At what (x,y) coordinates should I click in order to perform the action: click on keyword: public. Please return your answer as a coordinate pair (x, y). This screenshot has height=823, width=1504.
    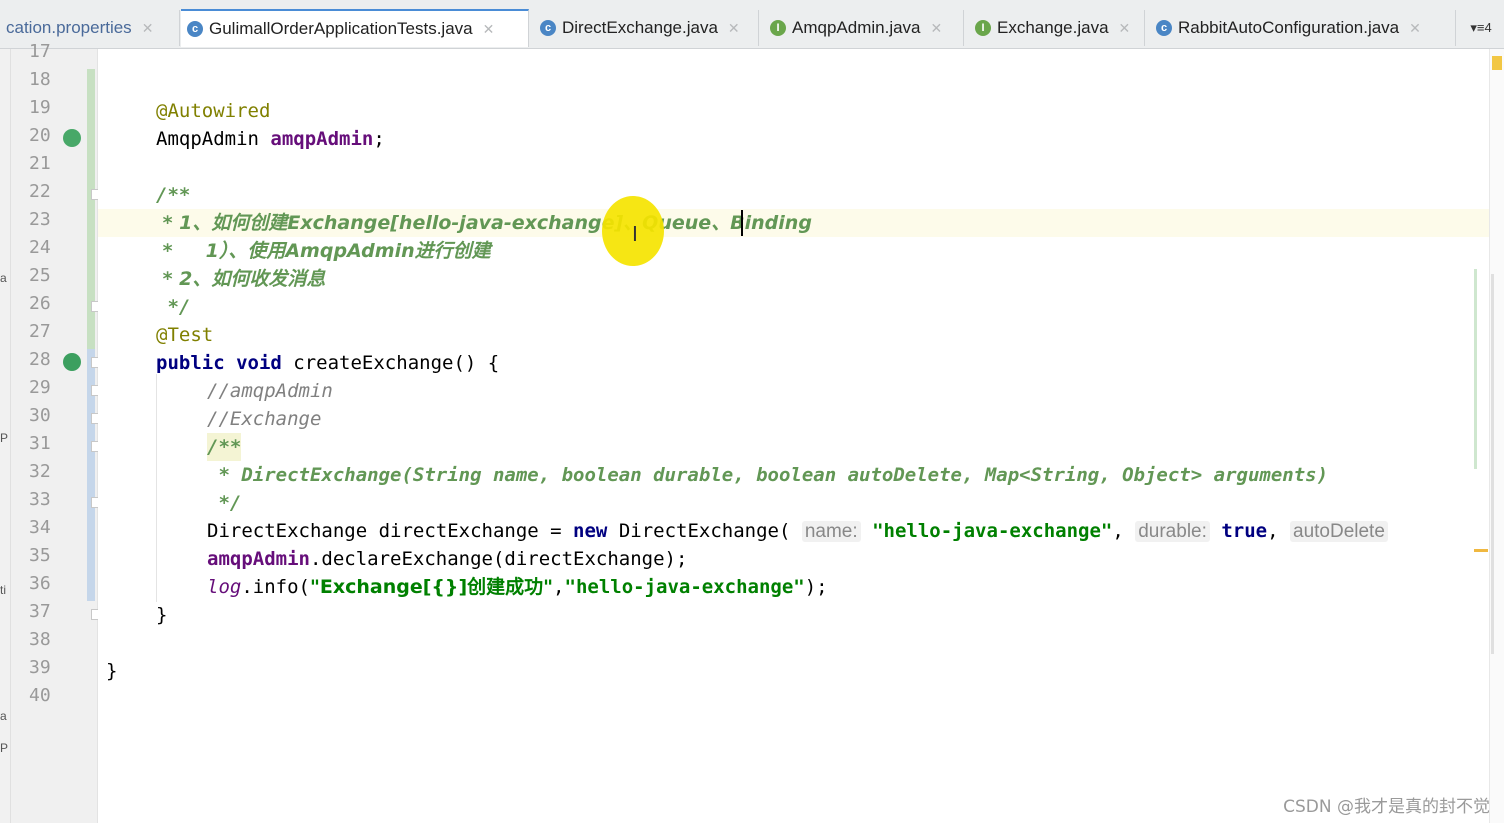
    Looking at the image, I should click on (190, 363).